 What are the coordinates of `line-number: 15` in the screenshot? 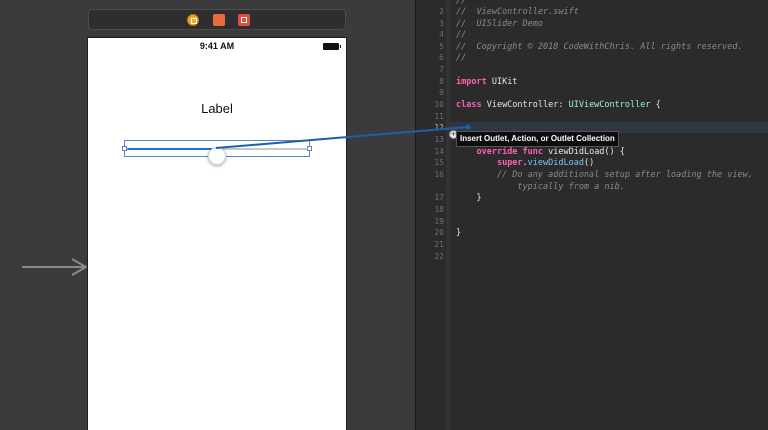 It's located at (439, 162).